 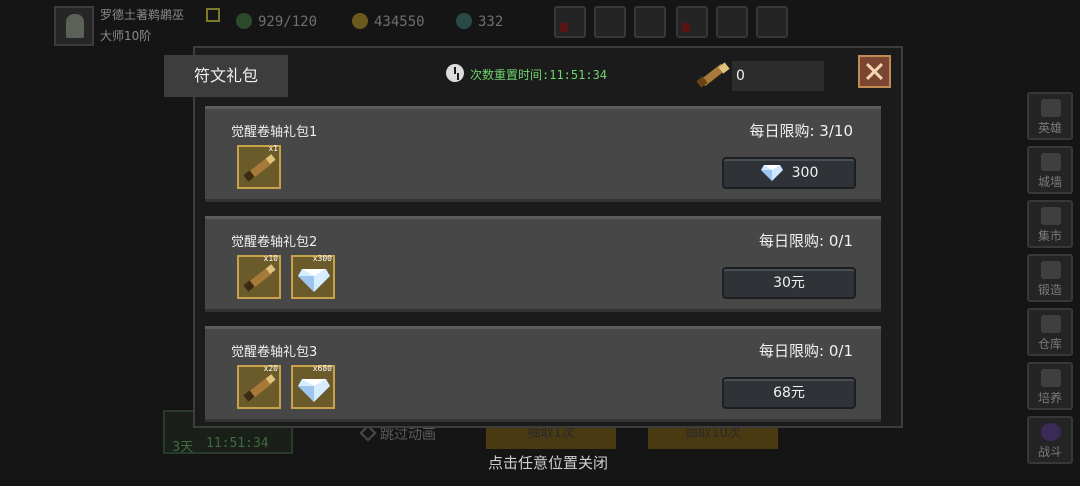 What do you see at coordinates (805, 173) in the screenshot?
I see `buy-price: 300` at bounding box center [805, 173].